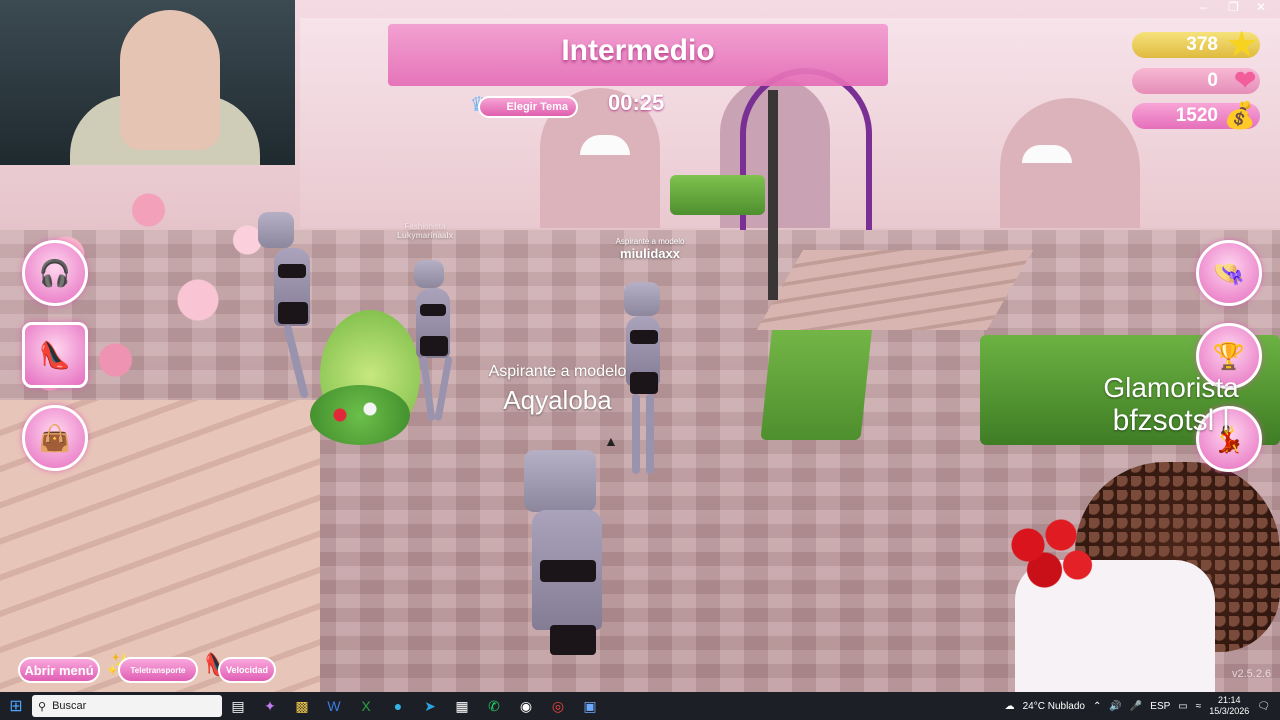  I want to click on search-placeholder: Buscar, so click(69, 706).